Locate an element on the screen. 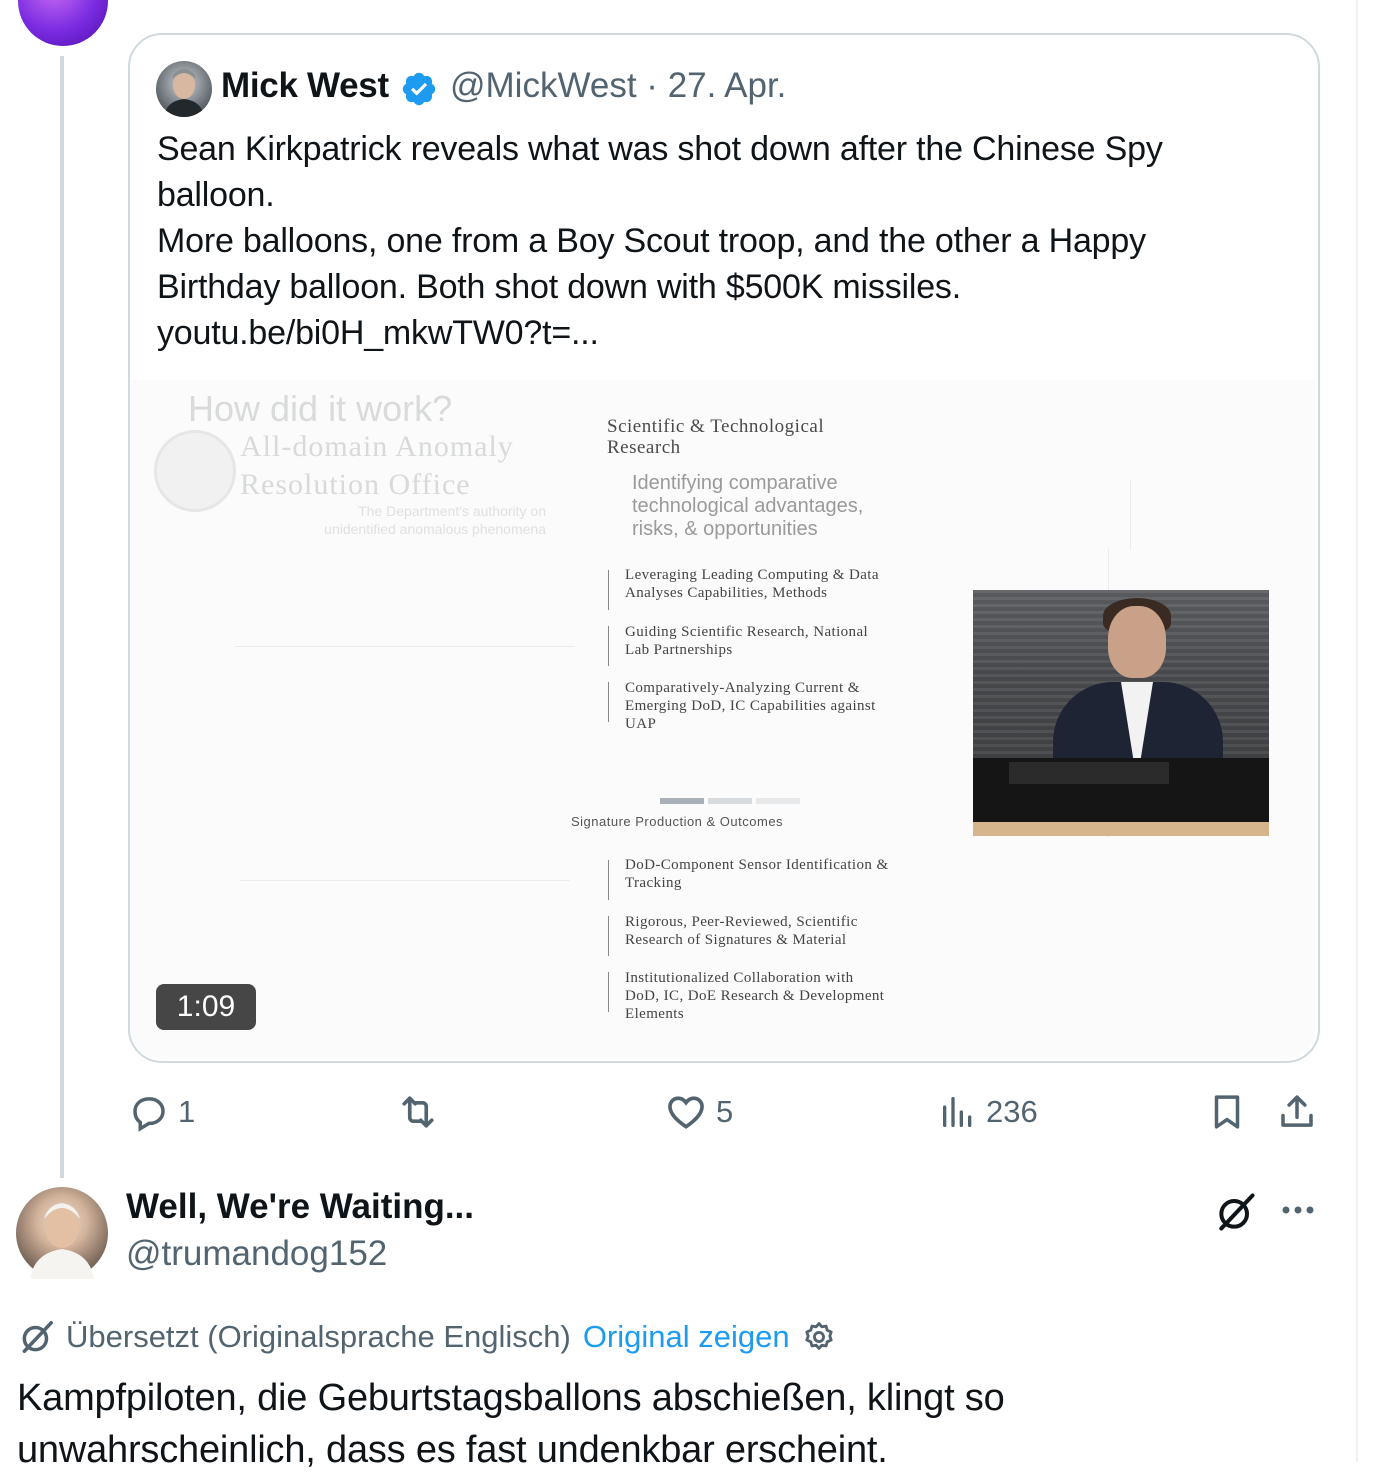  reply-author-handle: @trumandog152 is located at coordinates (256, 1254).